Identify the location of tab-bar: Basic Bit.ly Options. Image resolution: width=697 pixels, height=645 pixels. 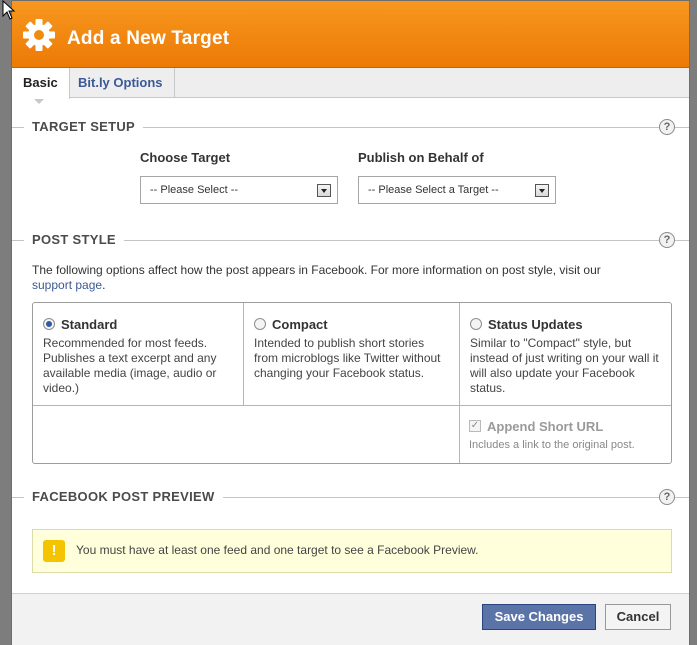
(350, 86).